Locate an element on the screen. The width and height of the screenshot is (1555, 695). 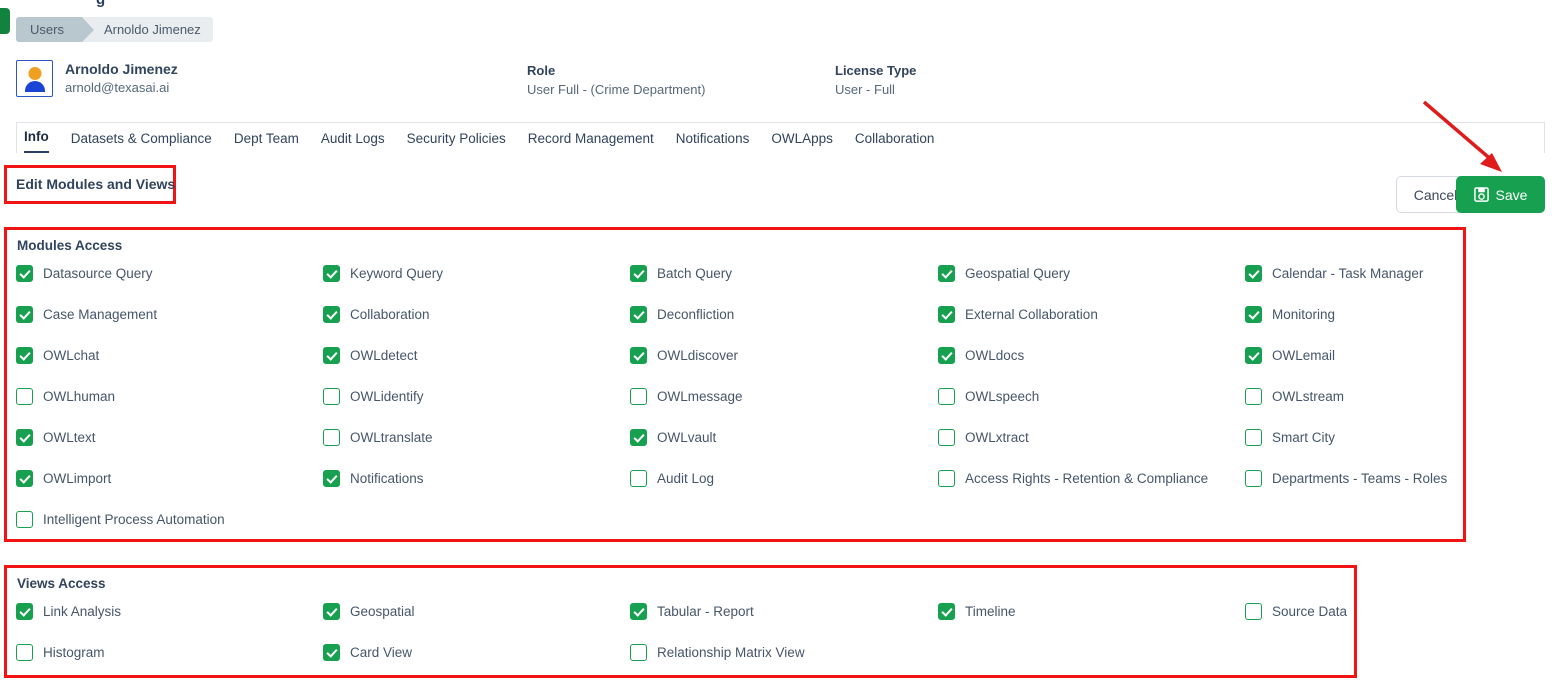
checkbox-label: OWLtranslate is located at coordinates (391, 437).